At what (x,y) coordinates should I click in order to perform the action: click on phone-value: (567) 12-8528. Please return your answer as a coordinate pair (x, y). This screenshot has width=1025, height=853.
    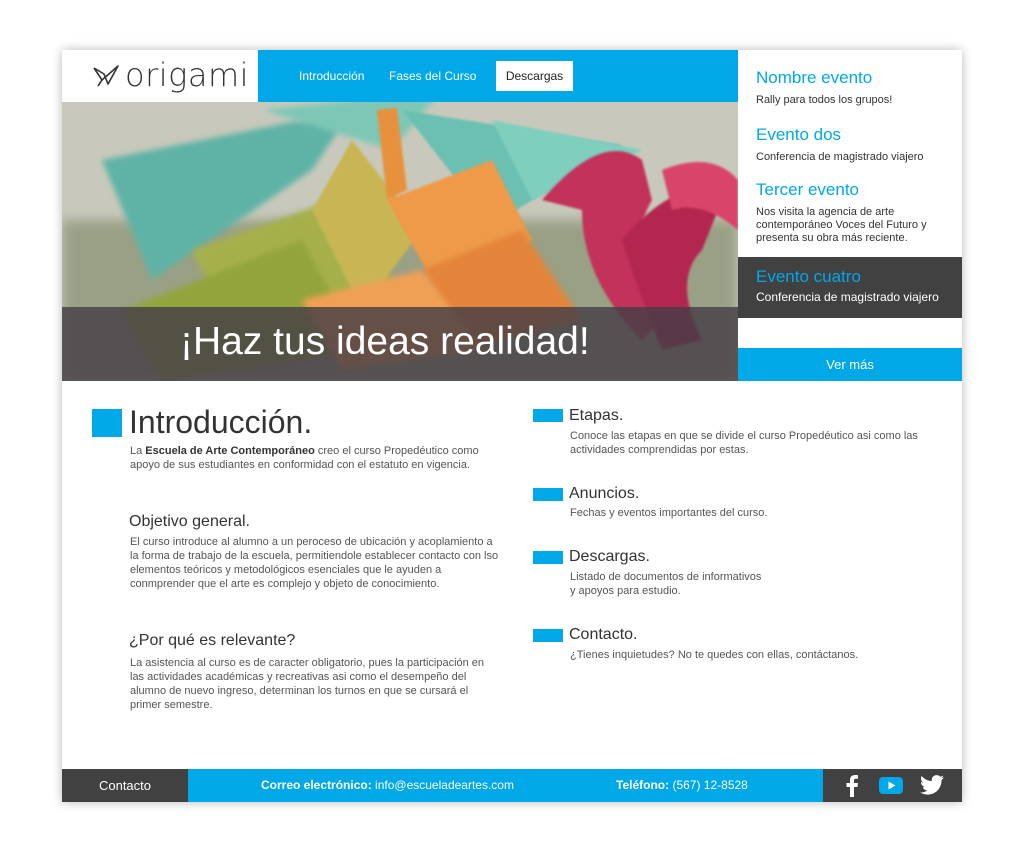
    Looking at the image, I should click on (710, 785).